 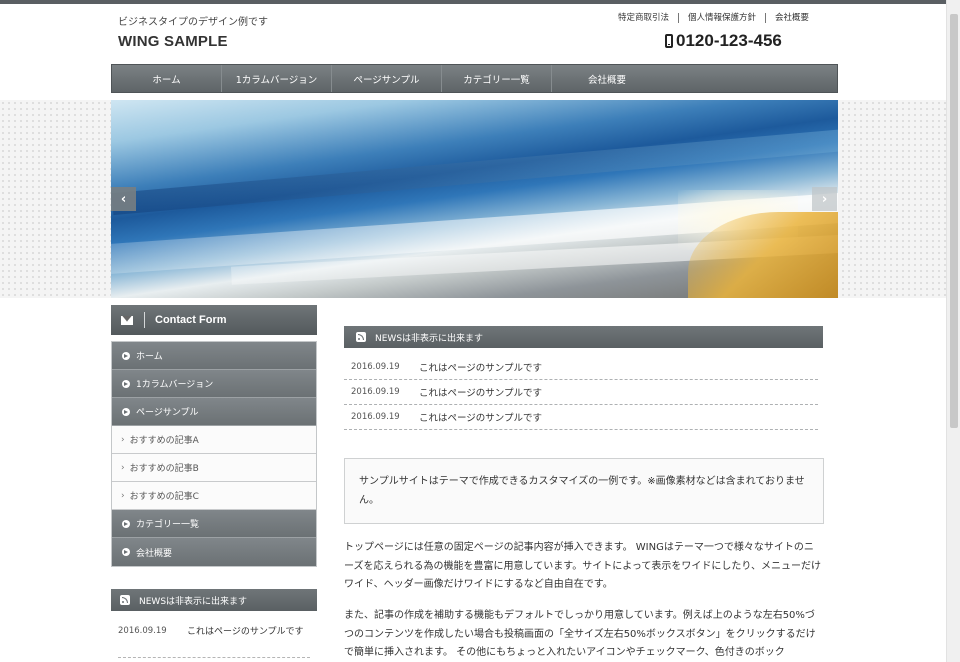 I want to click on contact-form-button: Contact Form, so click(x=214, y=320).